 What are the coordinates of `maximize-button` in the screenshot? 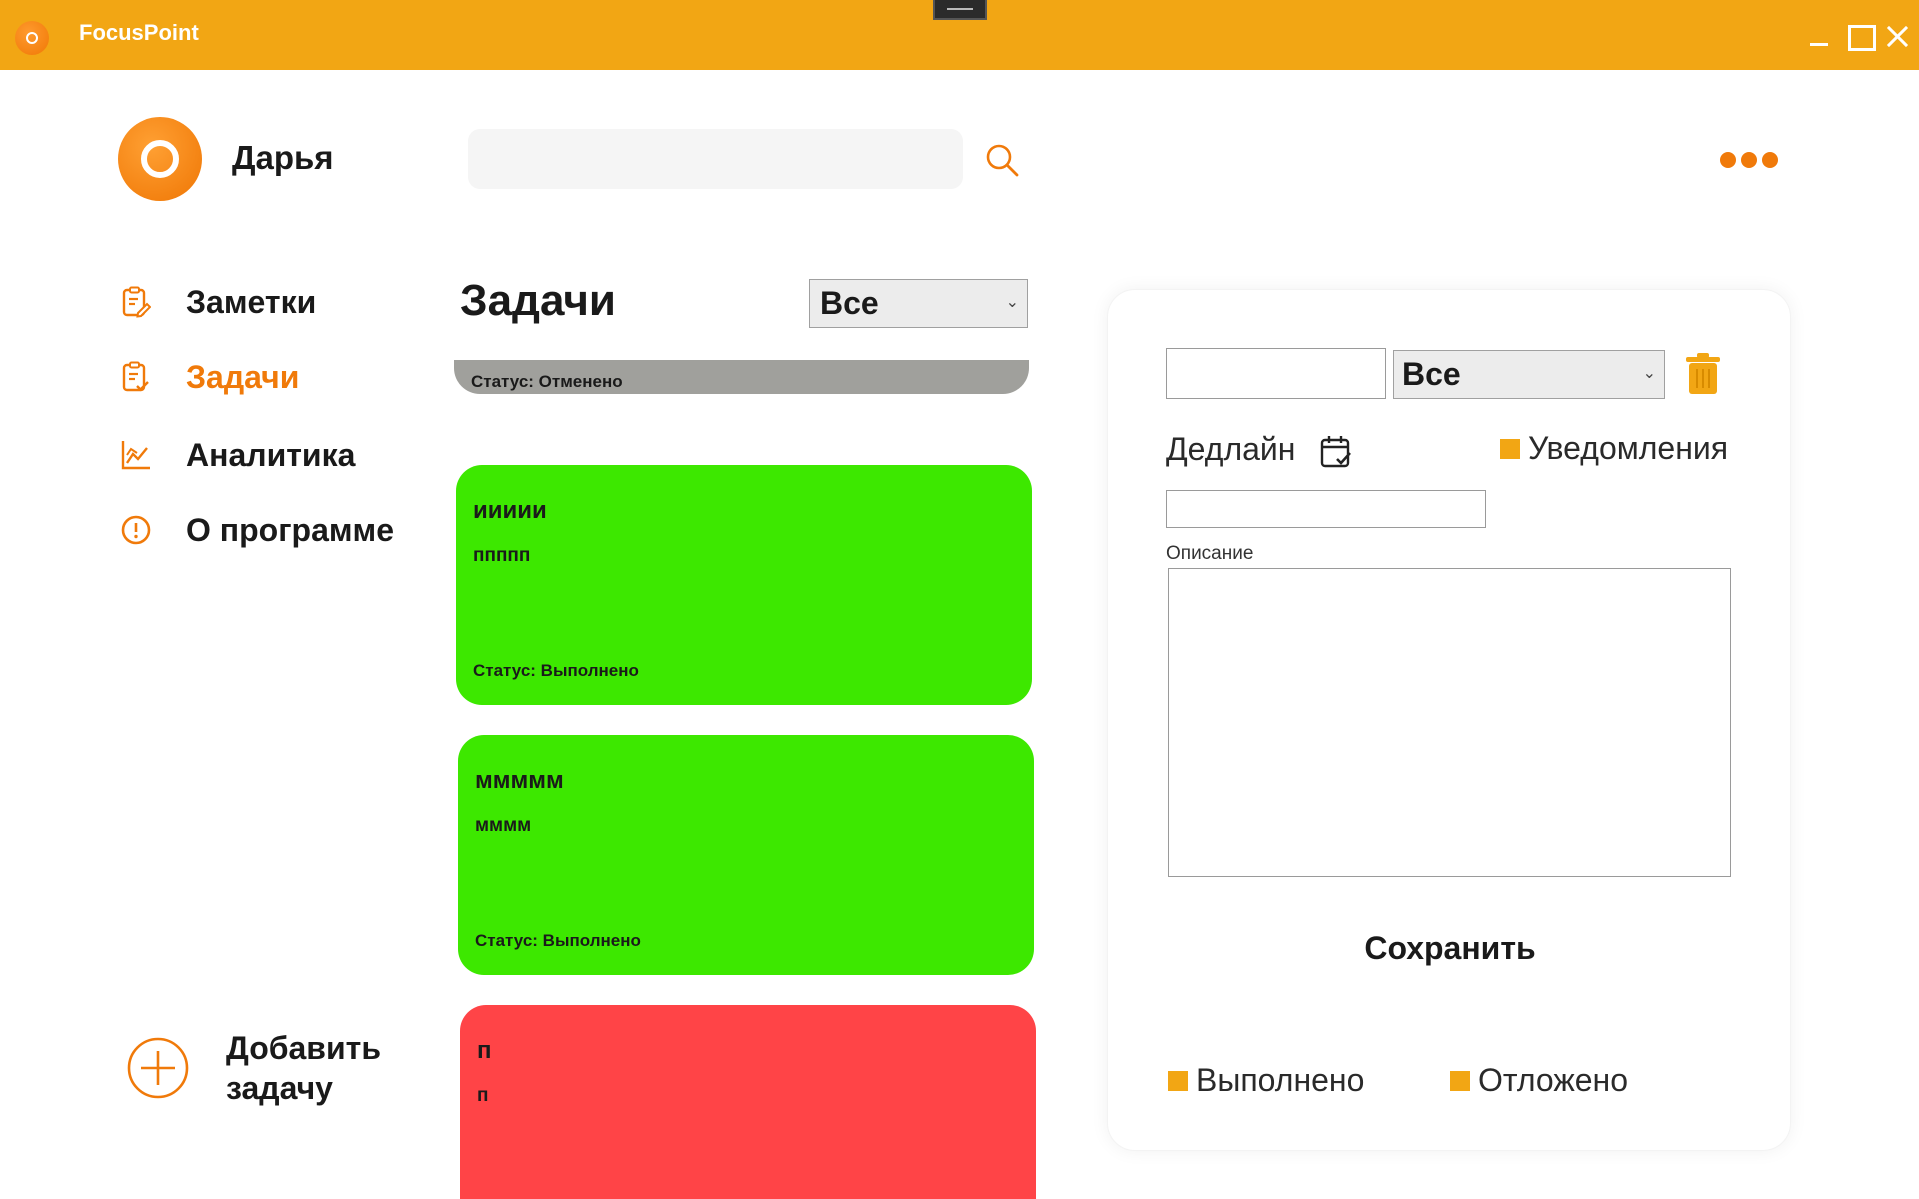 It's located at (1860, 36).